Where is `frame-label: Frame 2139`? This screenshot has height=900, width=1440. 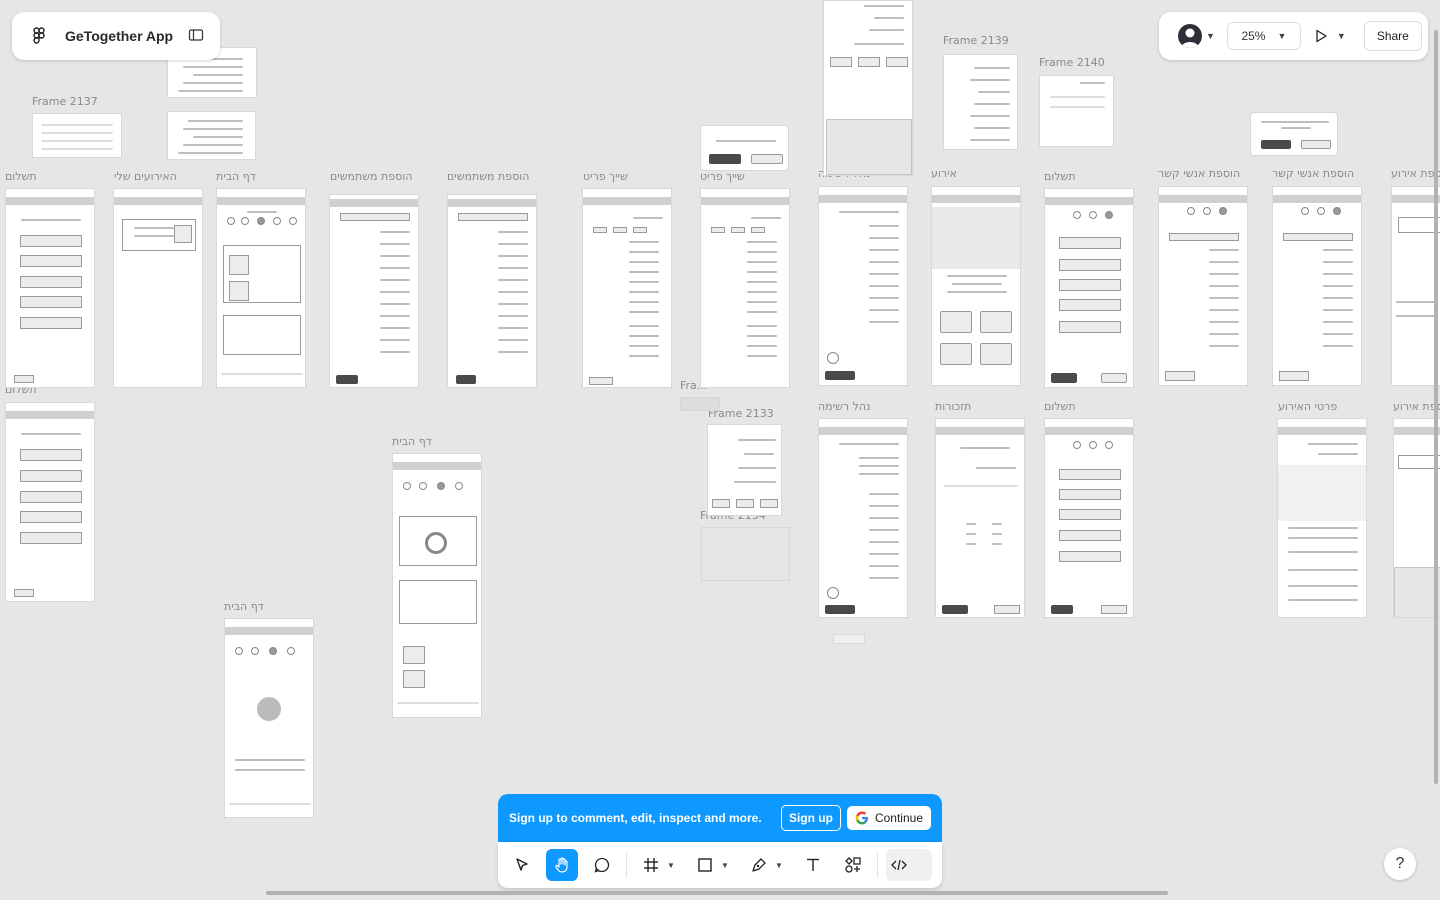 frame-label: Frame 2139 is located at coordinates (976, 40).